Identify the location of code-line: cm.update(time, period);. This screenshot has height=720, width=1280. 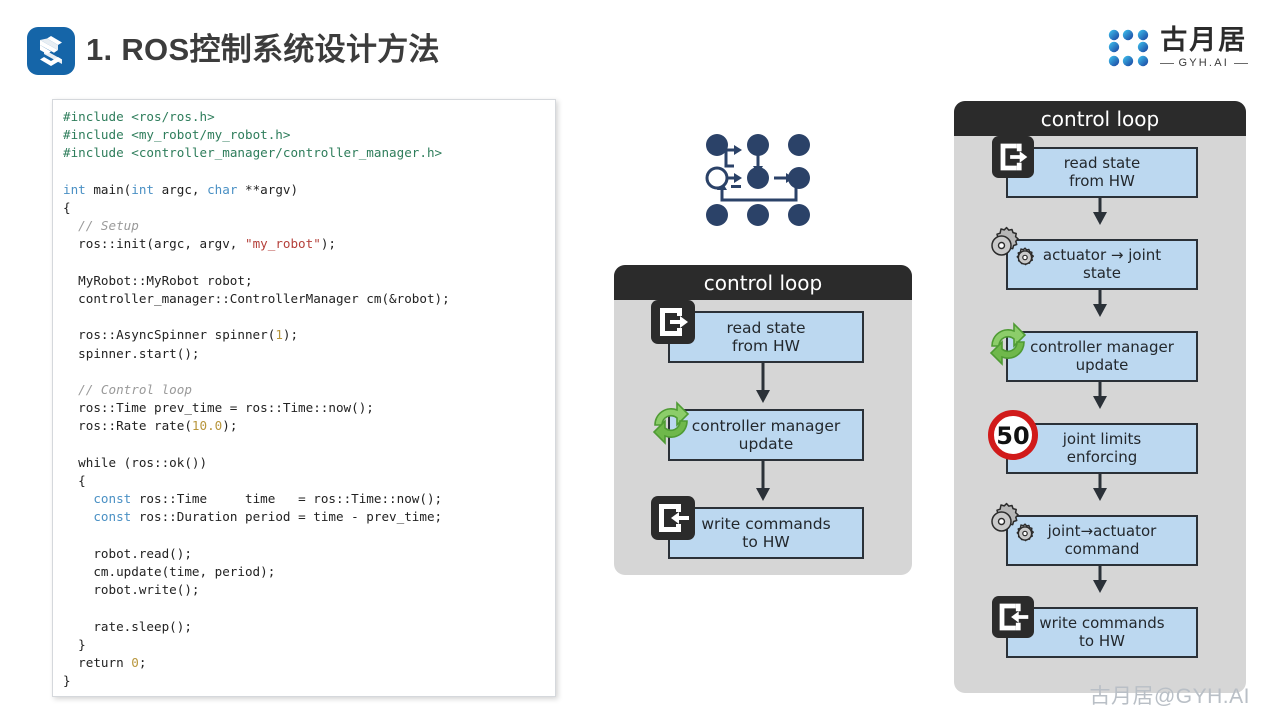
(256, 572).